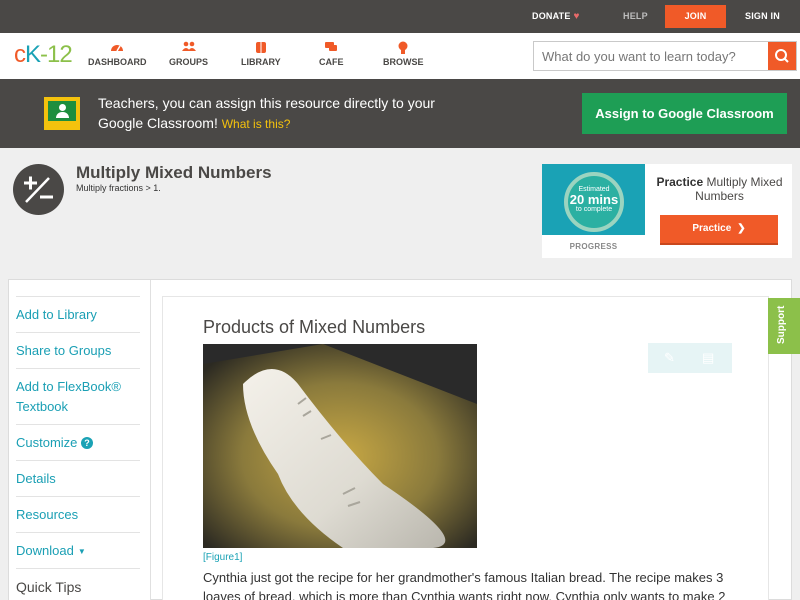  Describe the element at coordinates (78, 478) in the screenshot. I see `sidebar-item-details: Details` at that location.